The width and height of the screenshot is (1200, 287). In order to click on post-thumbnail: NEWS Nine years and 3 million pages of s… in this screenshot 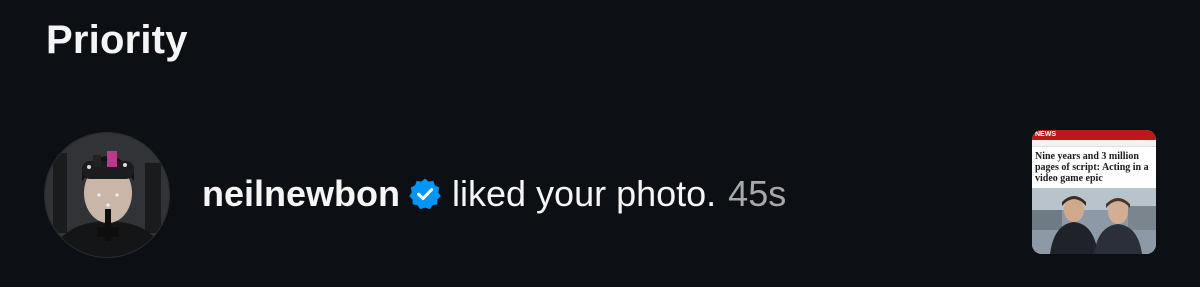, I will do `click(1094, 192)`.